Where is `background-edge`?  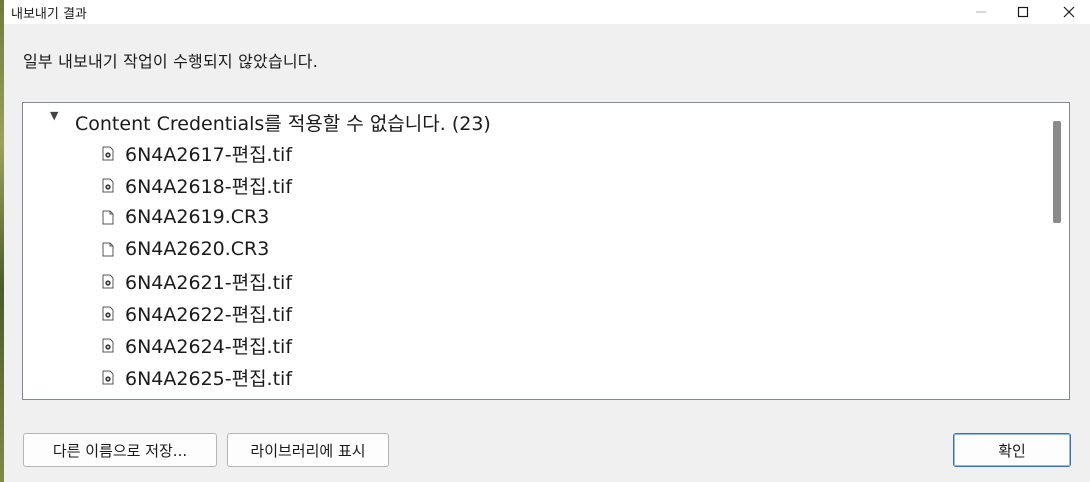 background-edge is located at coordinates (2, 241).